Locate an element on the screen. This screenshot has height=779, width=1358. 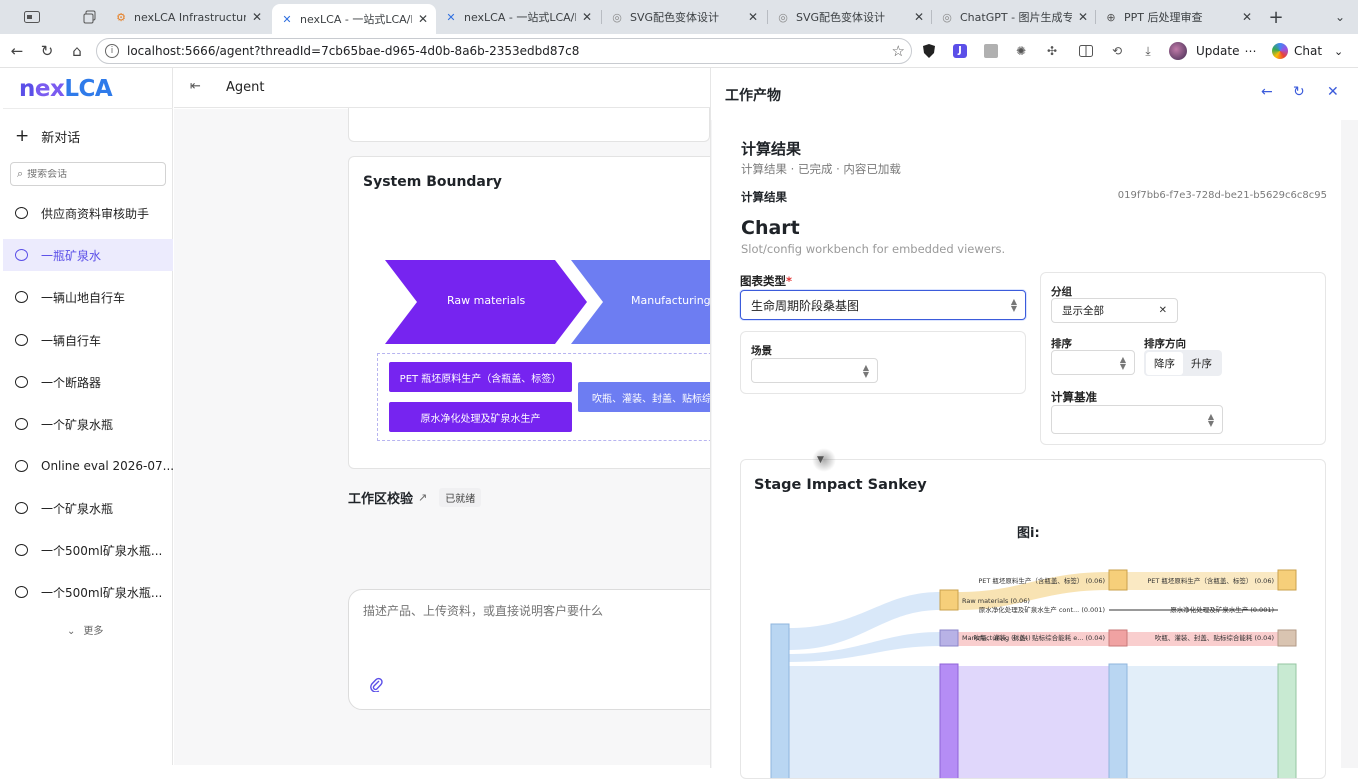
back-arrow-icon: ← is located at coordinates (1267, 92).